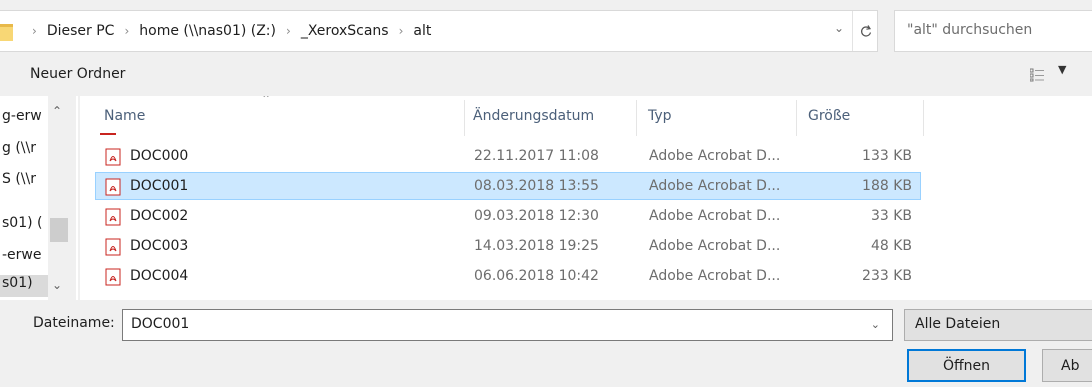 This screenshot has height=387, width=1092. Describe the element at coordinates (875, 324) in the screenshot. I see `filename-dropdown-icon: ⌄` at that location.